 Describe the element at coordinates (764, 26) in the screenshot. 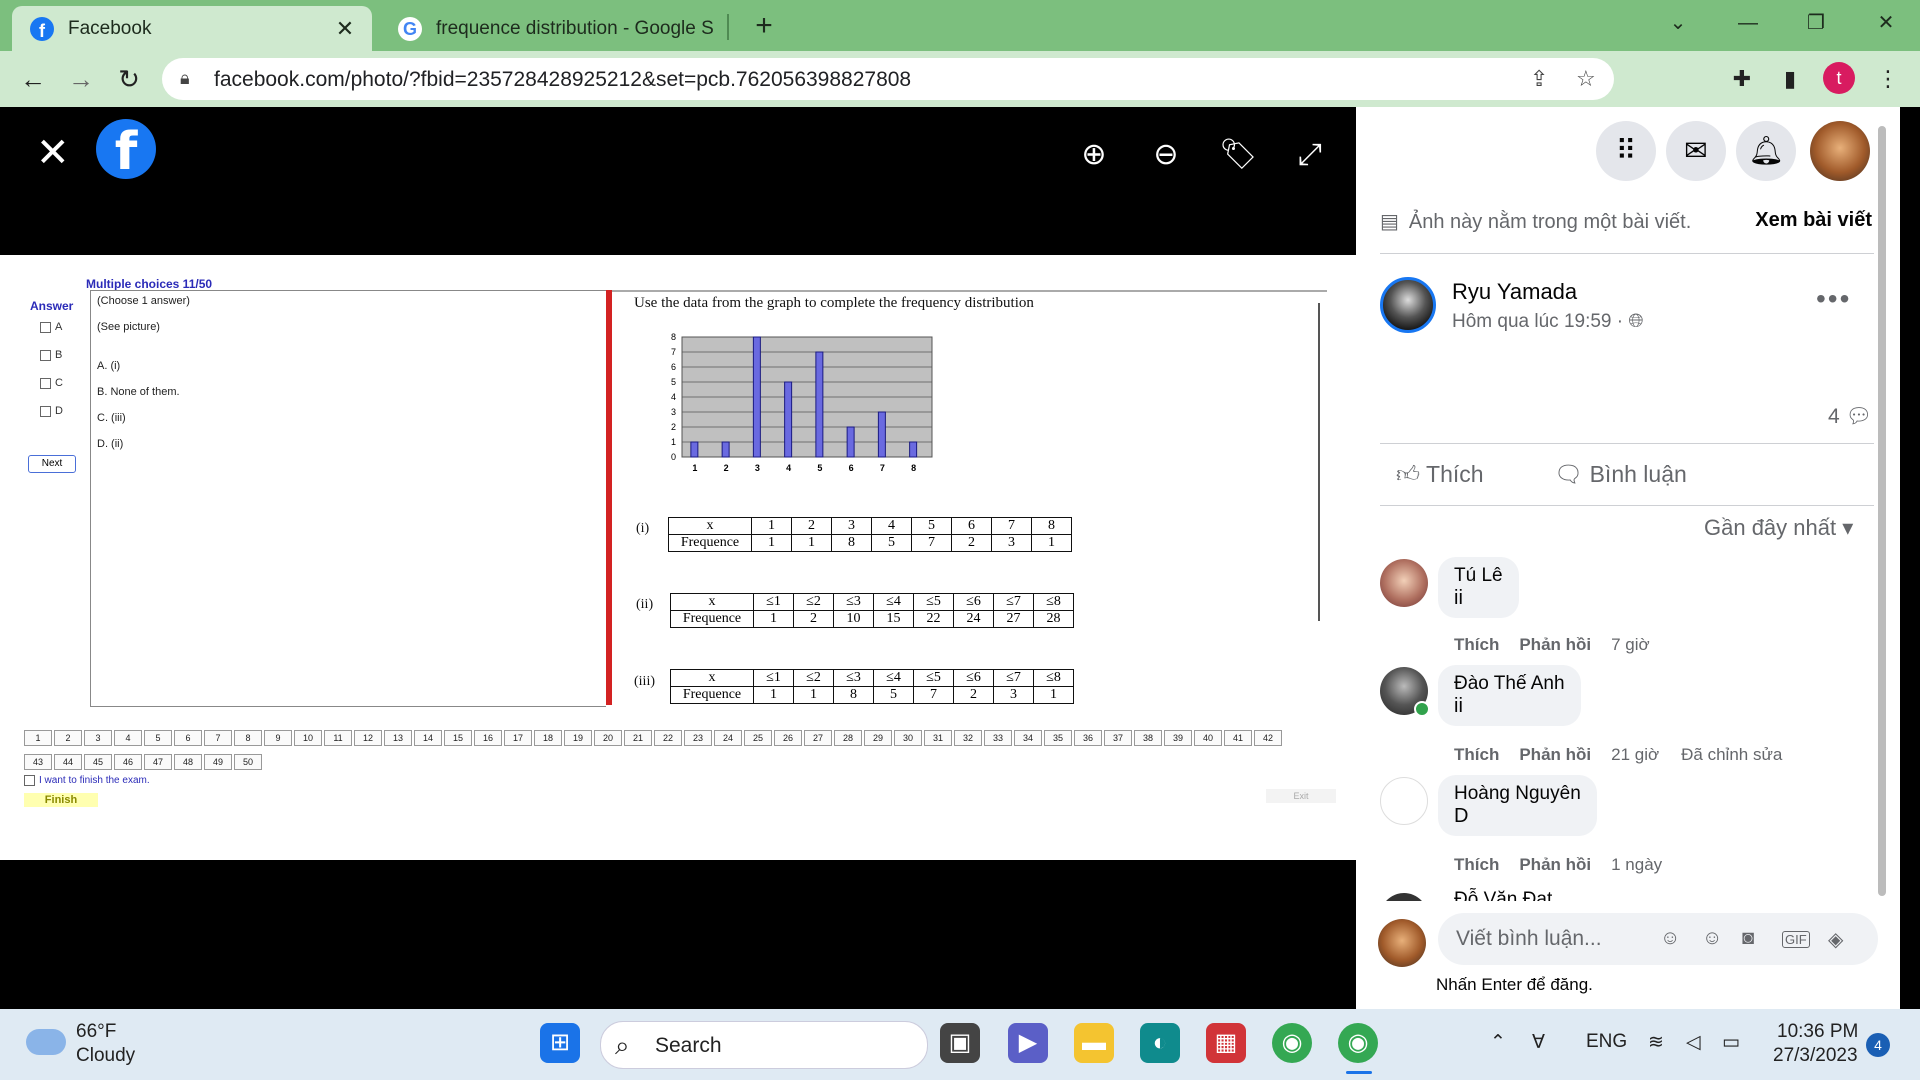

I see `new-tab-button: +` at that location.